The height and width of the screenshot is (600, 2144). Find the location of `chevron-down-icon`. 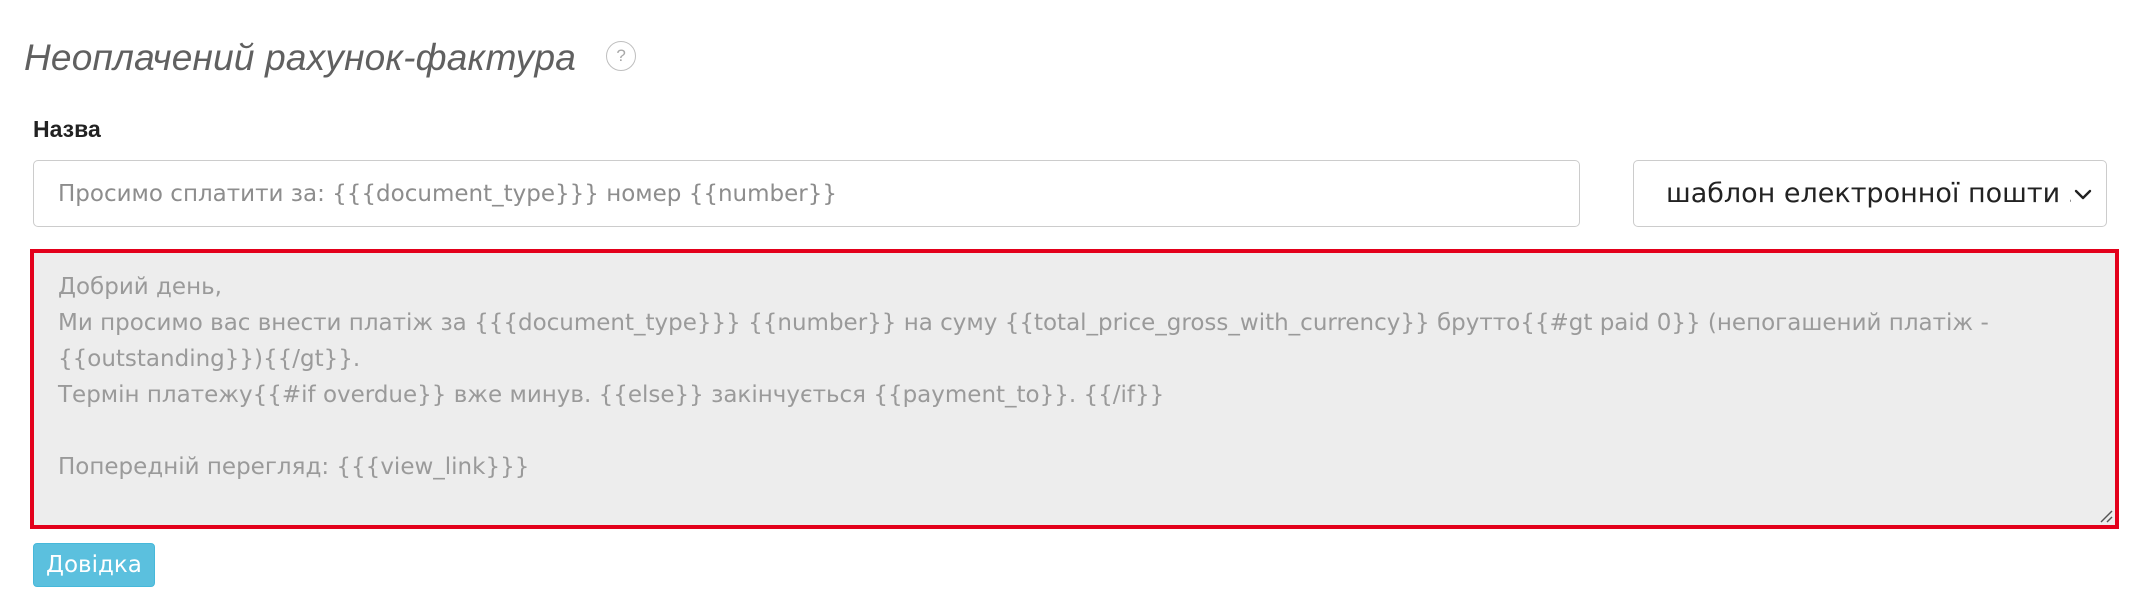

chevron-down-icon is located at coordinates (2083, 194).